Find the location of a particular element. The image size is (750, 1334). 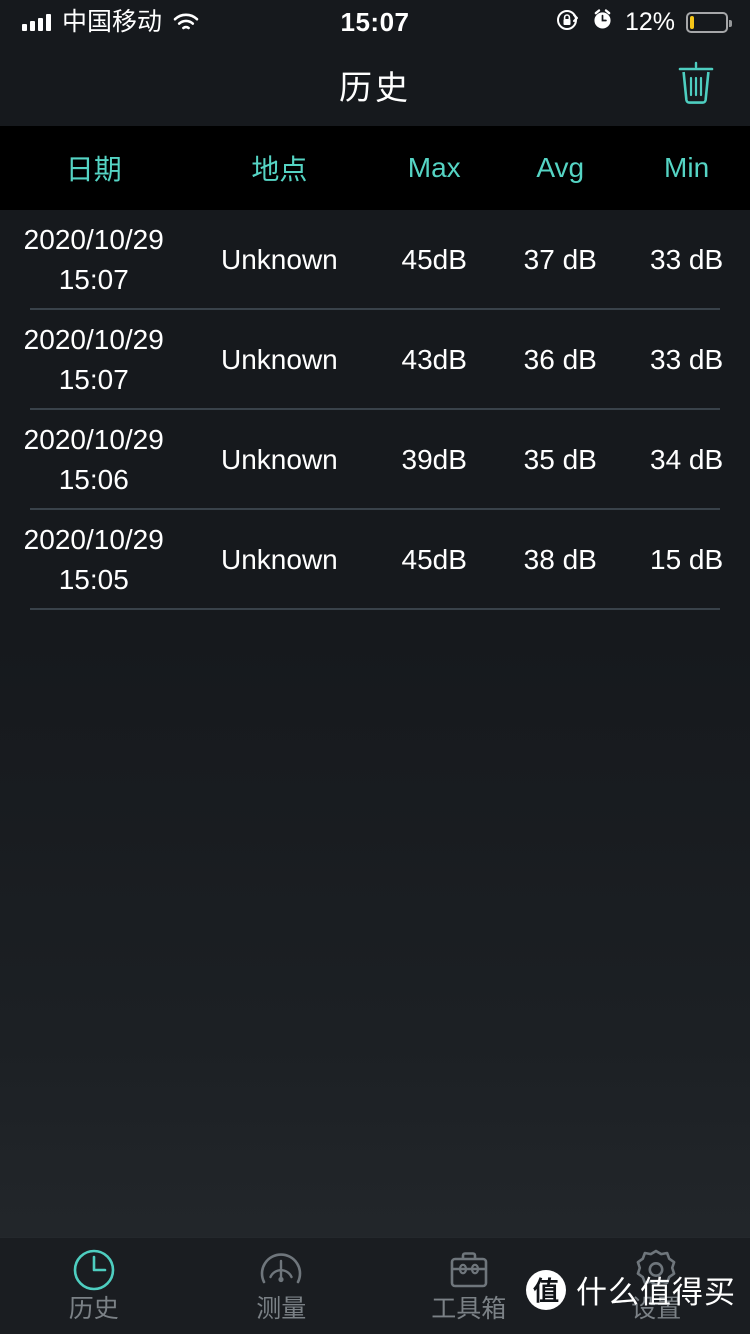

tab-measure: 测量 is located at coordinates (282, 1286).